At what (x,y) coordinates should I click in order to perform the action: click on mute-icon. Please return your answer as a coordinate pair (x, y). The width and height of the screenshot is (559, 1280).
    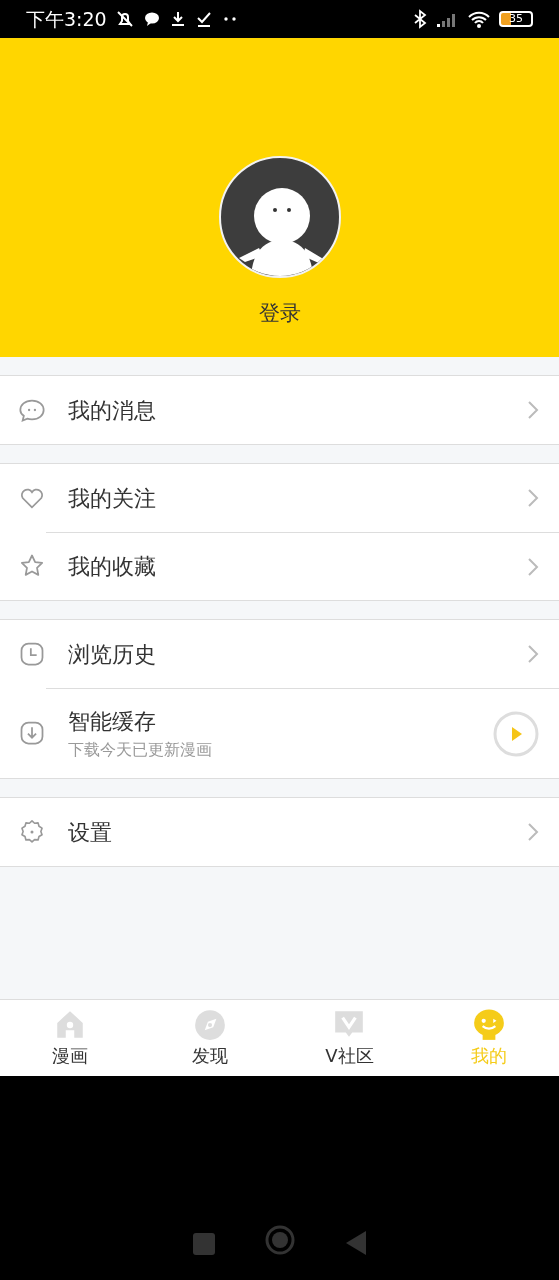
    Looking at the image, I should click on (124, 19).